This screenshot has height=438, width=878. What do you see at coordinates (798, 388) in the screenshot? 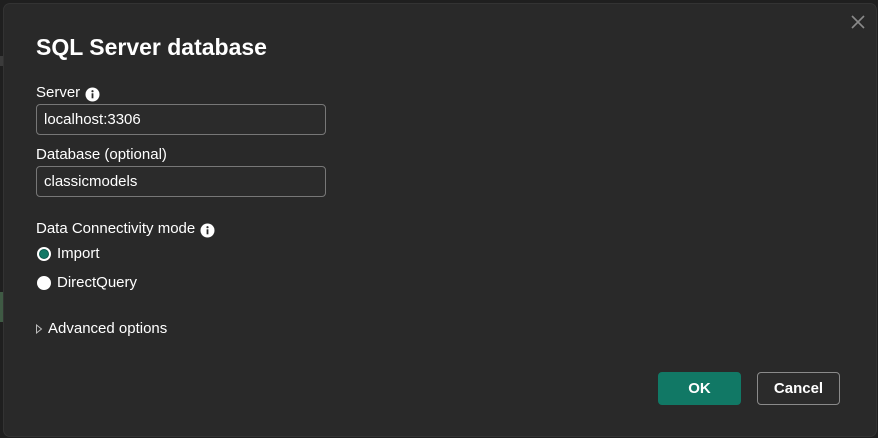
I see `cancel-button: Cancel` at bounding box center [798, 388].